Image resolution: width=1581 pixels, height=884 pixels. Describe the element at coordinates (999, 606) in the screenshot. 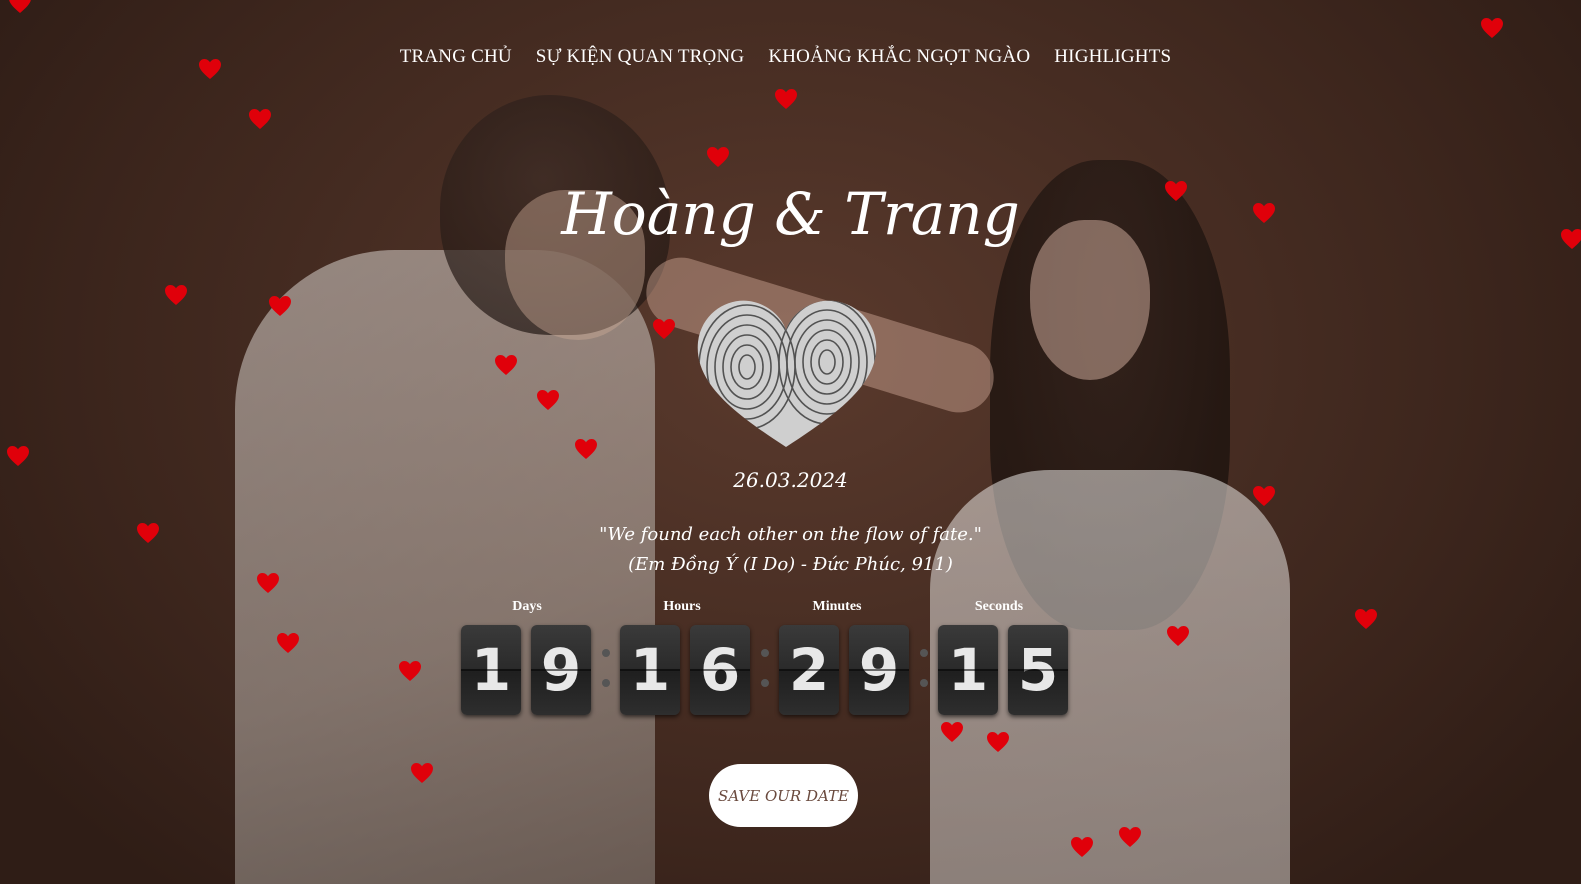

I see `label-seconds: Seconds` at that location.